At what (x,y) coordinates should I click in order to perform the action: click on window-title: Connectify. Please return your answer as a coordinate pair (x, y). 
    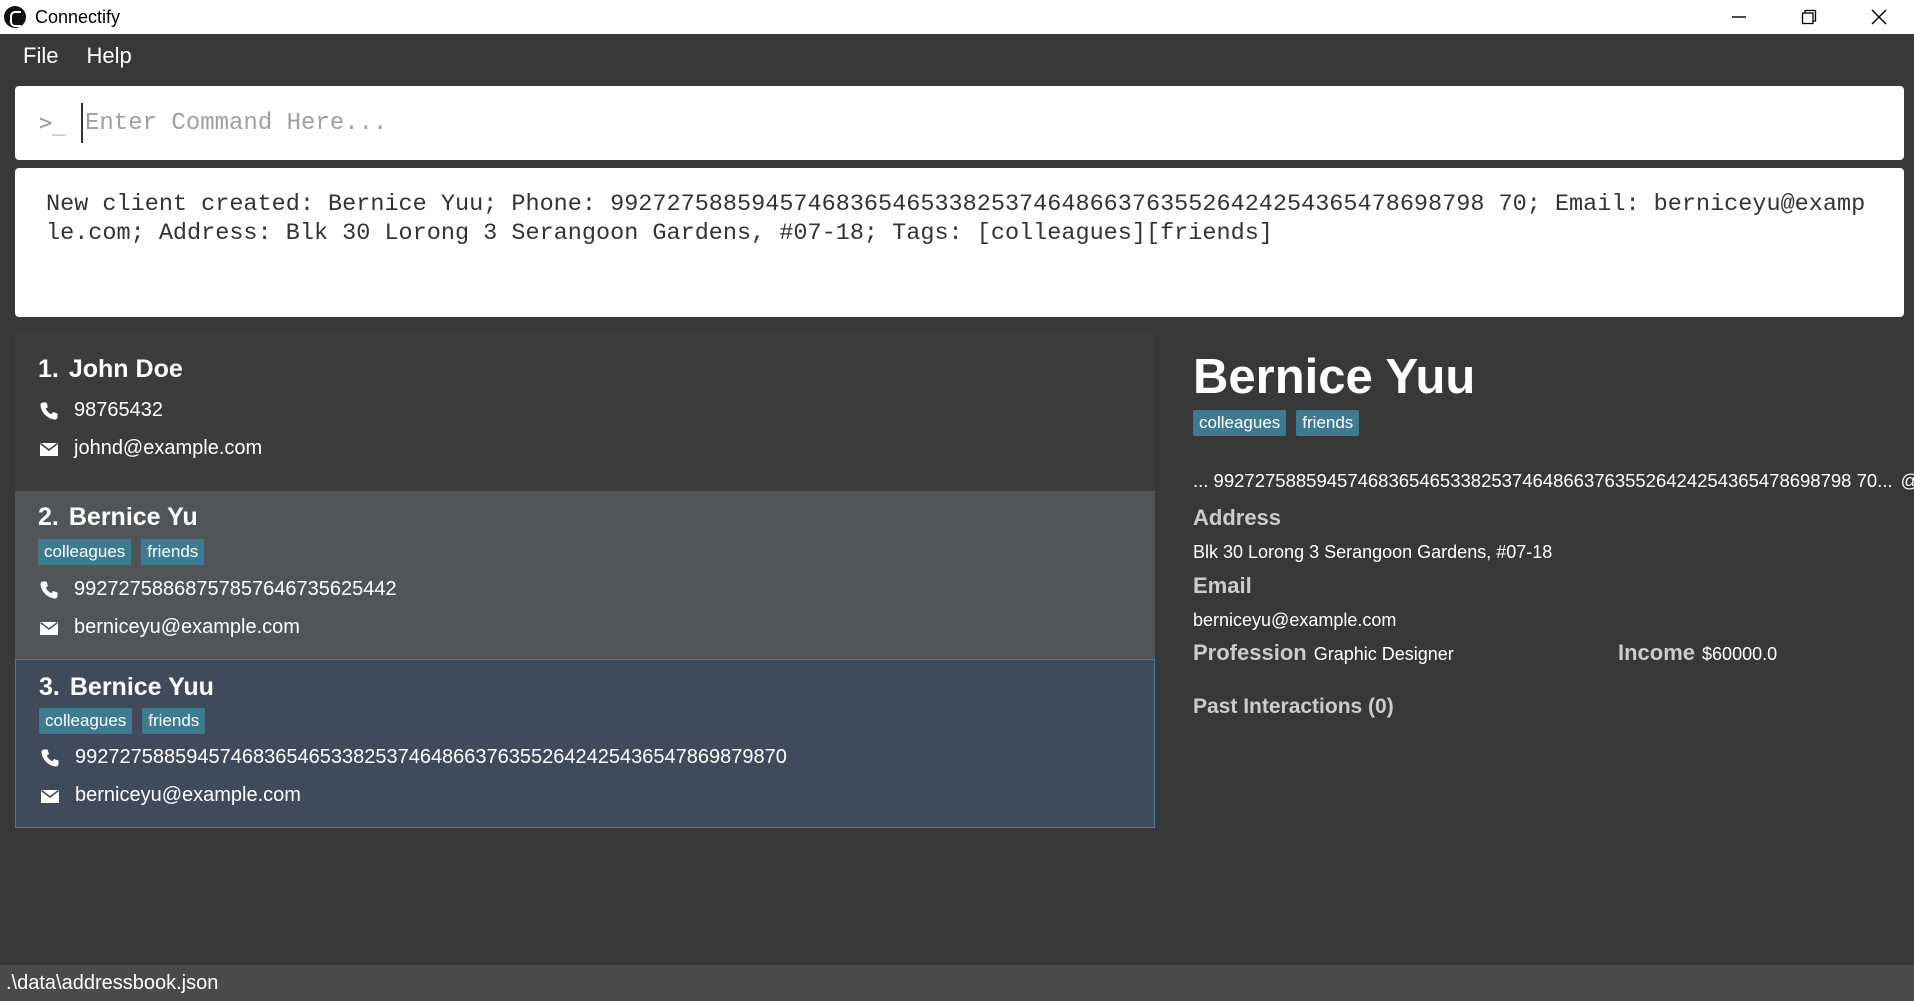
    Looking at the image, I should click on (78, 16).